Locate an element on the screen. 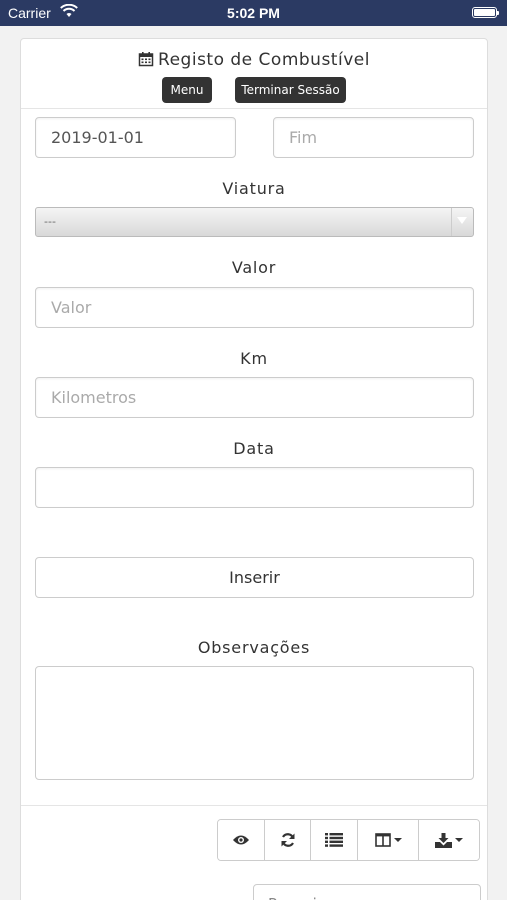 The image size is (507, 900). km-label: Km is located at coordinates (254, 358).